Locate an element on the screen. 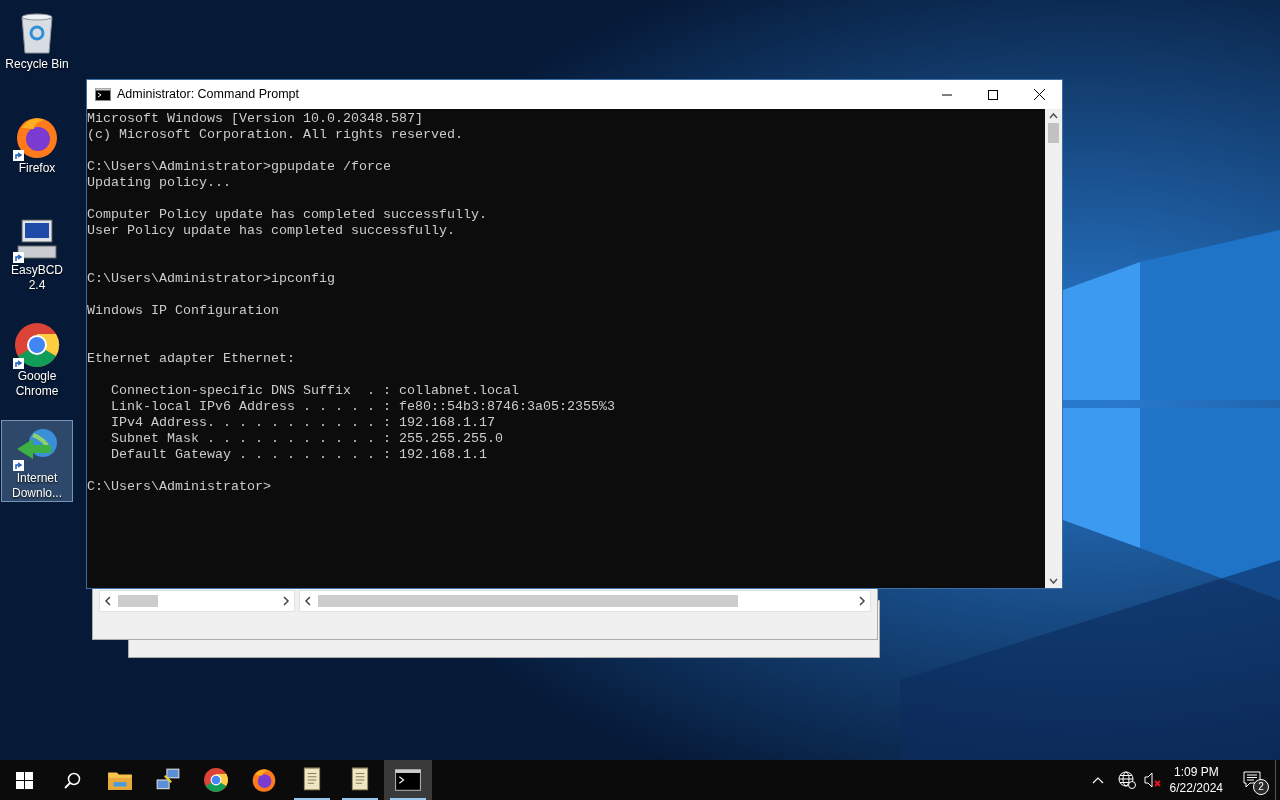  console-line: Subnet Mask . . . . . . . . . . . : 255.255.255.0 is located at coordinates (307, 439).